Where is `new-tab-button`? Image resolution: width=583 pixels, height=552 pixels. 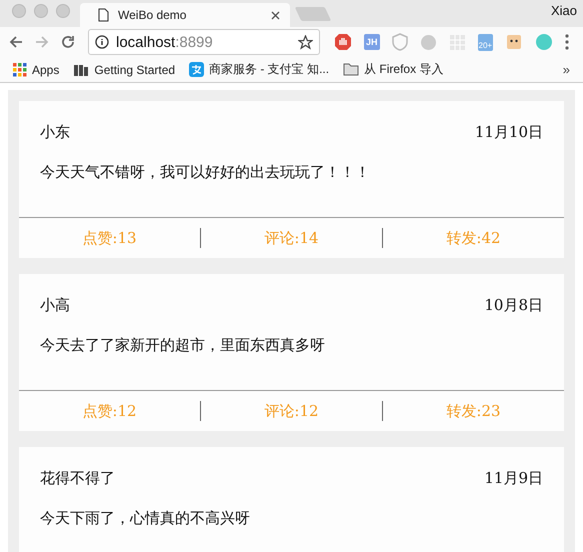 new-tab-button is located at coordinates (313, 14).